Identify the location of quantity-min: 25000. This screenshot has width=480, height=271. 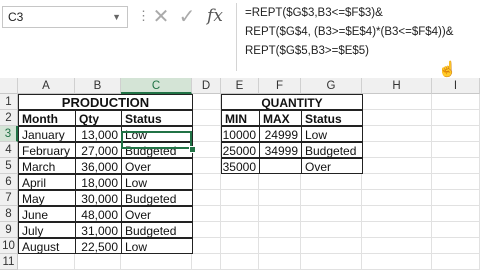
(240, 150).